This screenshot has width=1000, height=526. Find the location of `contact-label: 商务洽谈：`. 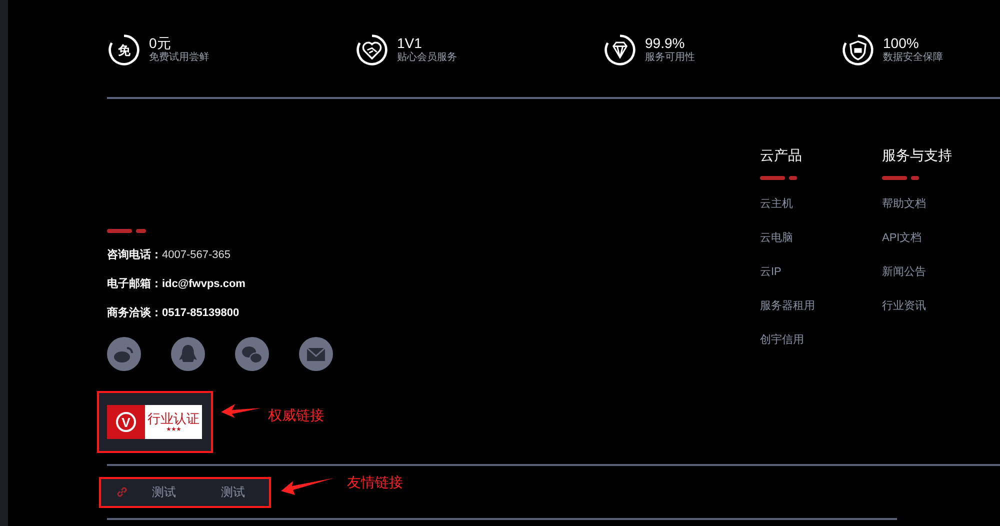

contact-label: 商务洽谈： is located at coordinates (134, 313).